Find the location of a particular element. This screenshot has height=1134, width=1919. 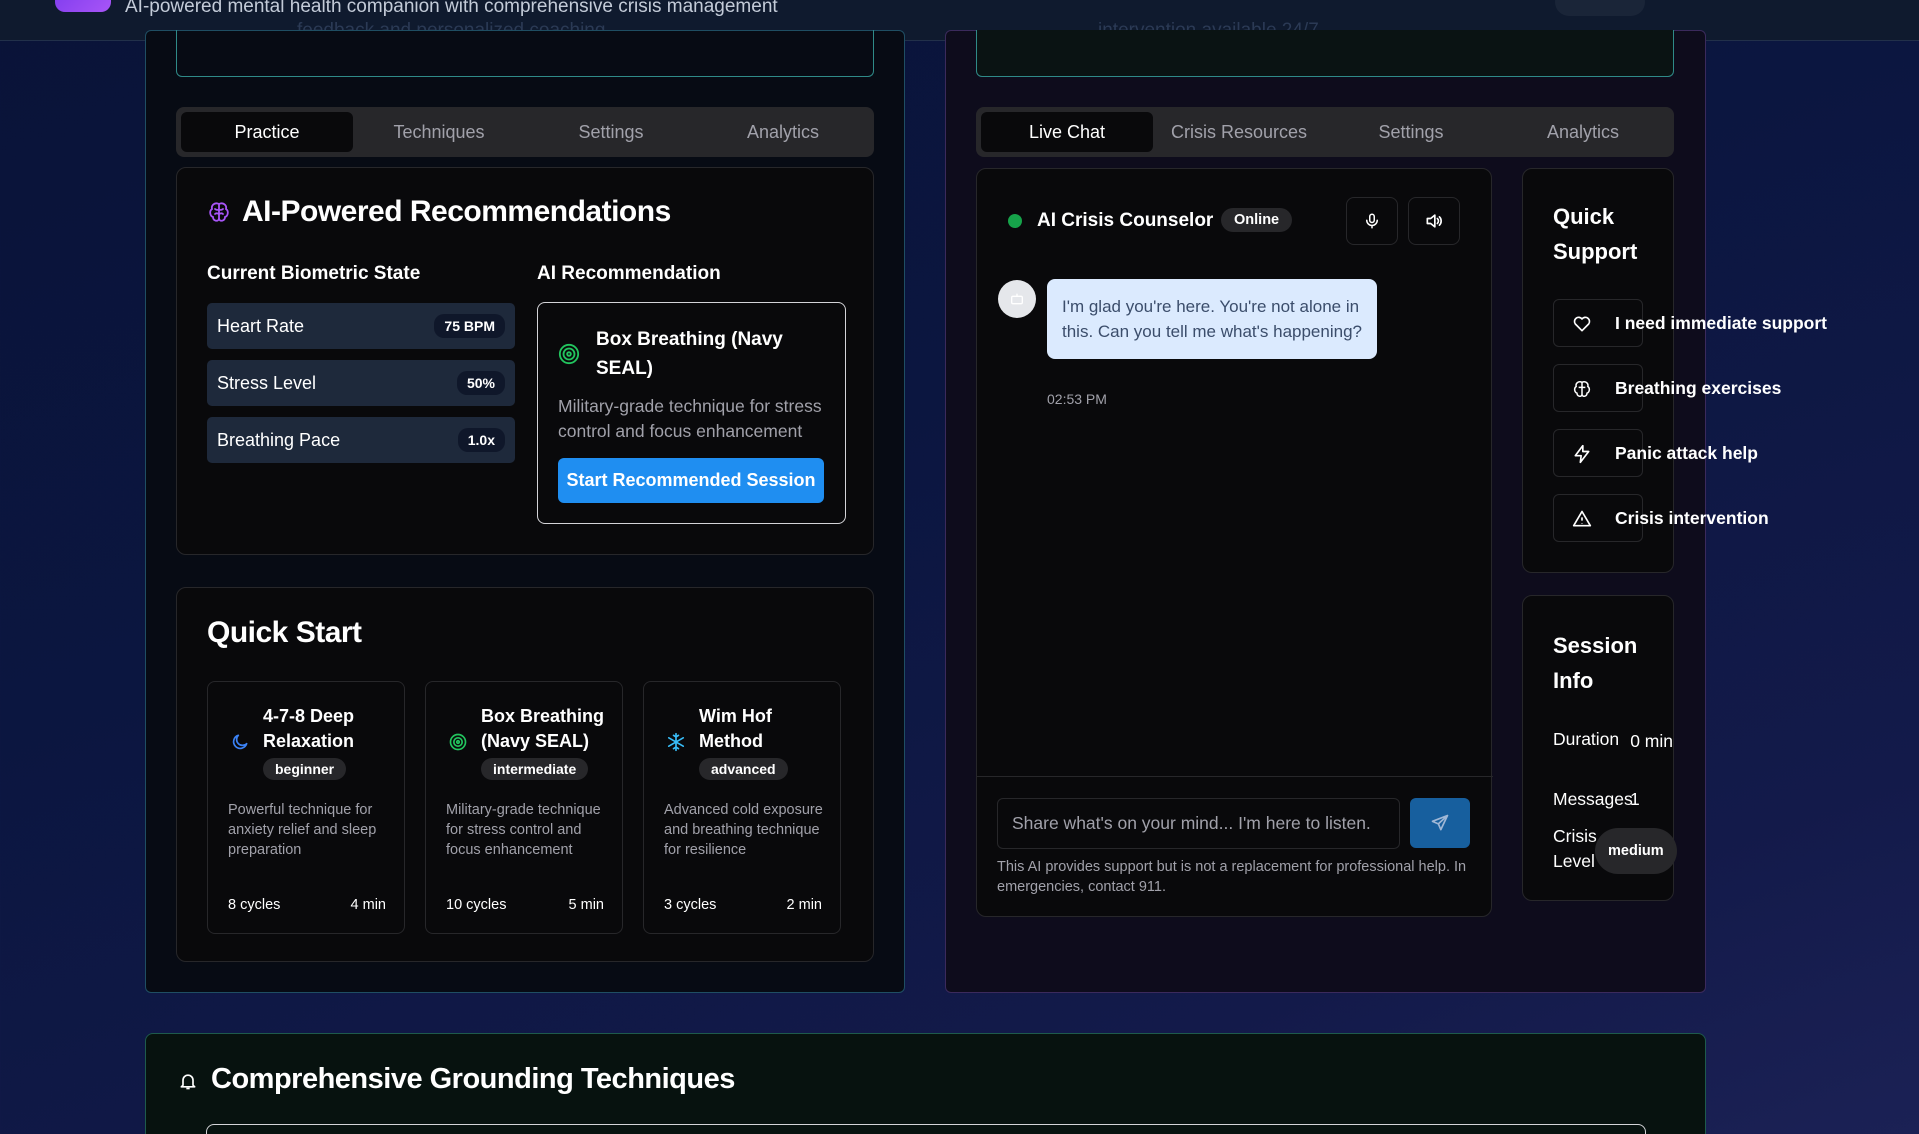

metric-label: Breathing Pace is located at coordinates (279, 439).